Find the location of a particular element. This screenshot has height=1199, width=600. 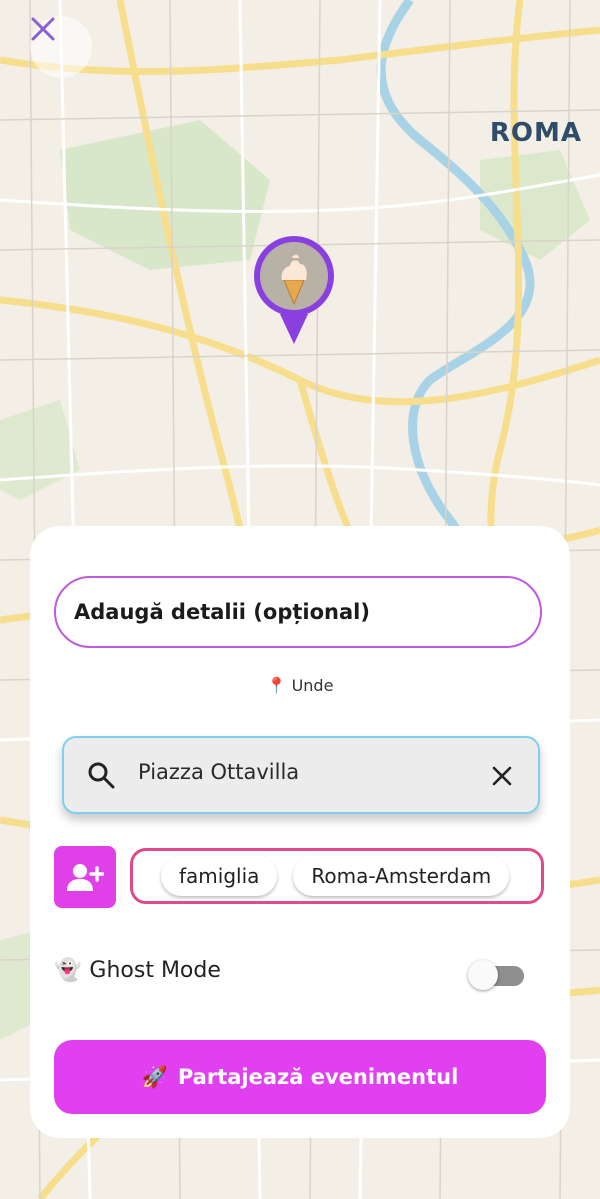

location-pin-icon: 📍 is located at coordinates (276, 685).